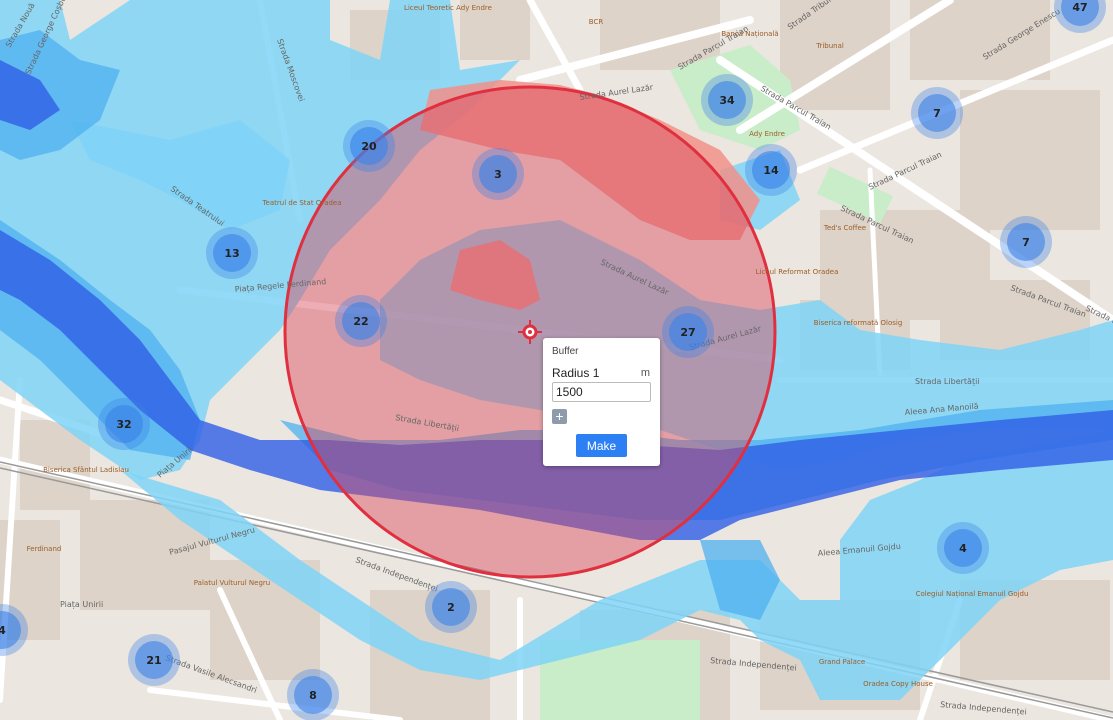  I want to click on cluster-count: 34, so click(727, 100).